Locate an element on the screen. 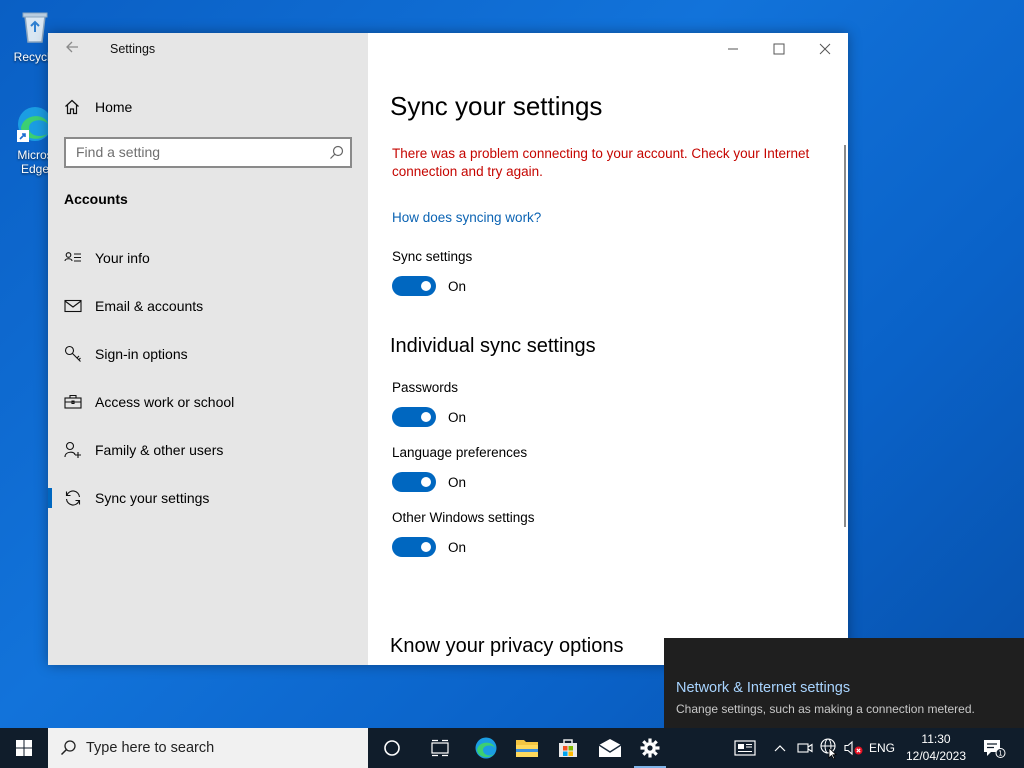  camera-icon is located at coordinates (805, 748).